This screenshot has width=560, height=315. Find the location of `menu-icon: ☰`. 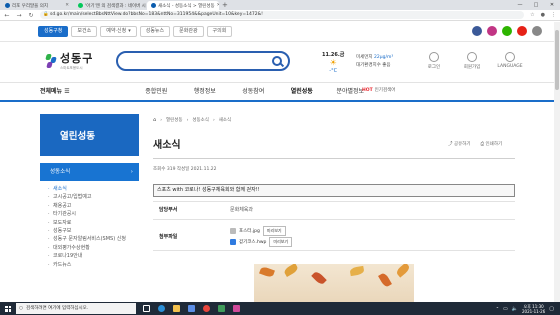

menu-icon: ☰ is located at coordinates (67, 91).